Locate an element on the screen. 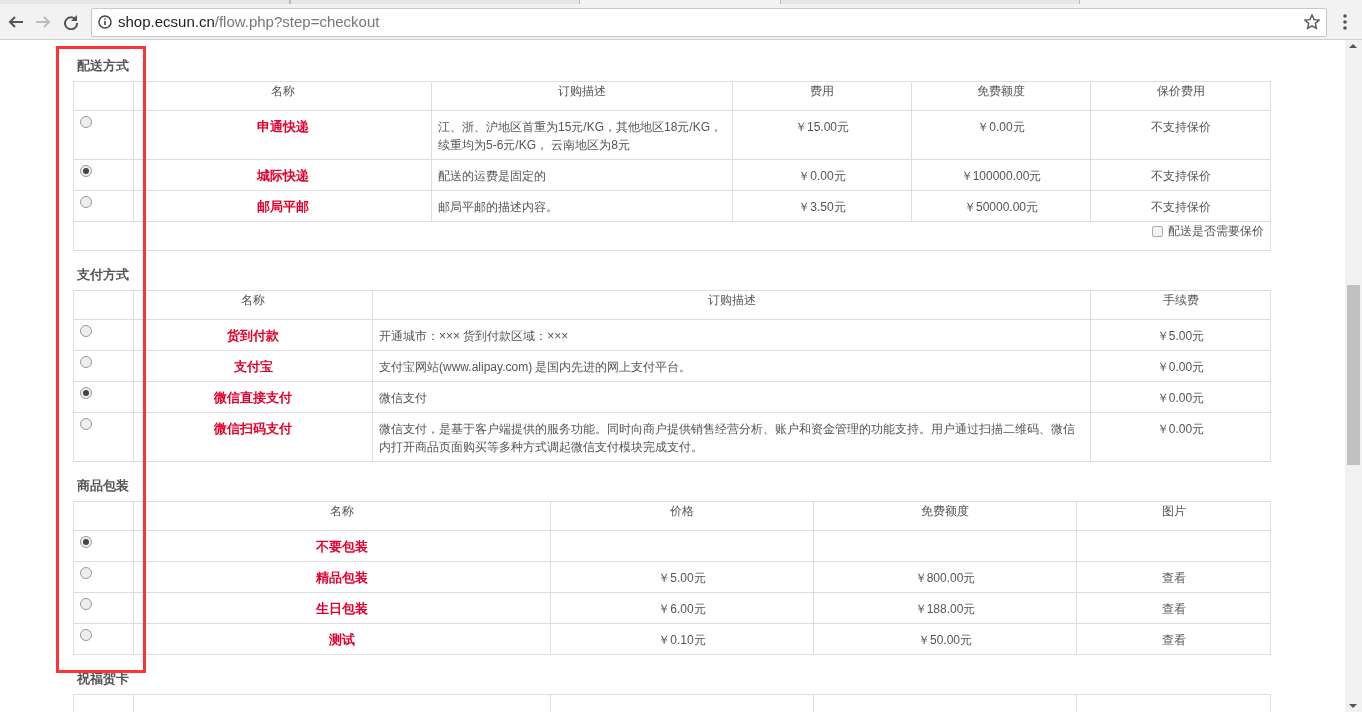 The height and width of the screenshot is (712, 1362). column-header: 费用 is located at coordinates (822, 91).